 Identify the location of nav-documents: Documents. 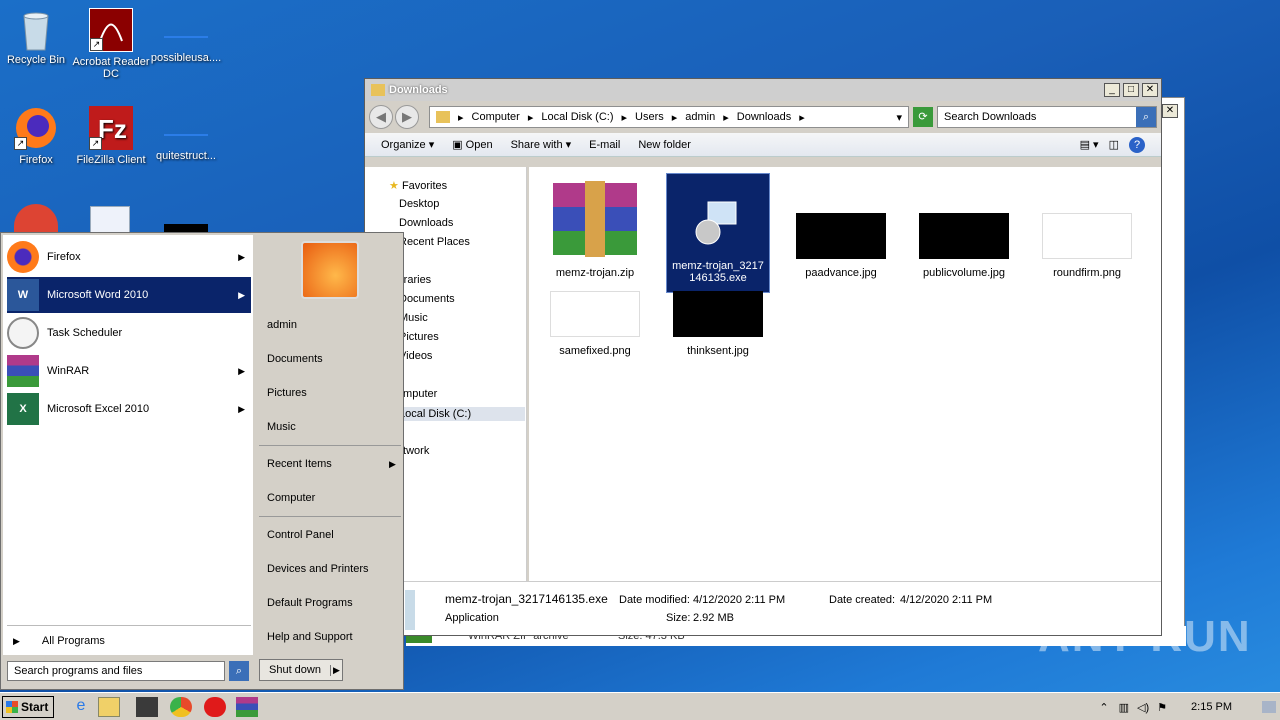
(427, 299).